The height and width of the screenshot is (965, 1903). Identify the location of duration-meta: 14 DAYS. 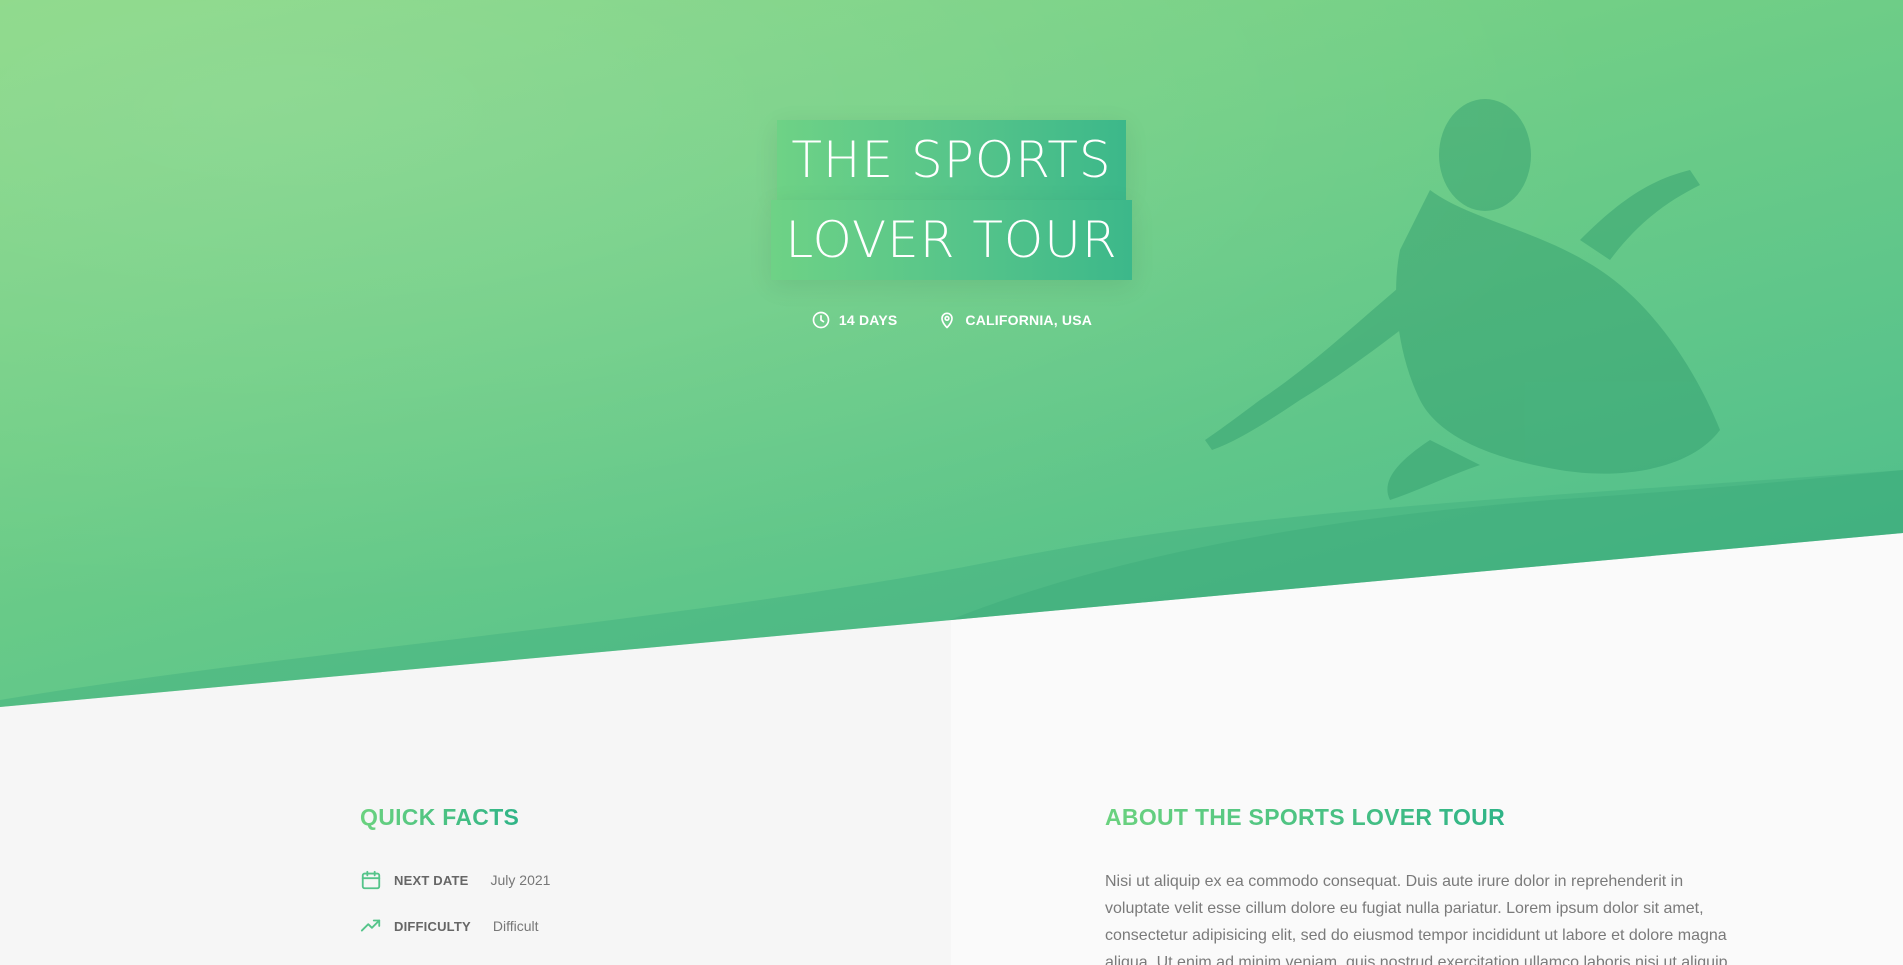
(854, 320).